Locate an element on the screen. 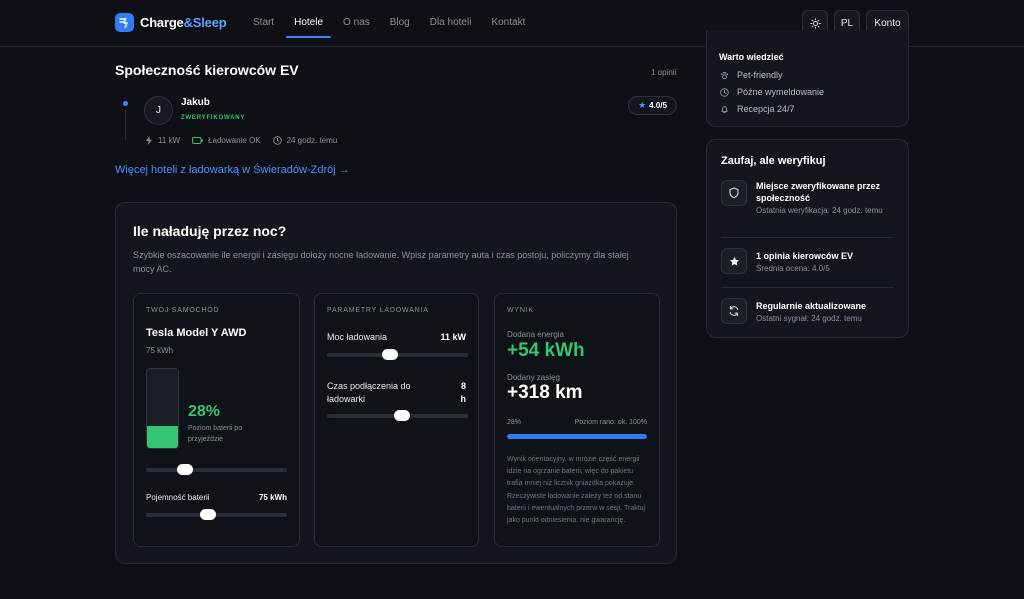  brand-name: Charge&Sleep is located at coordinates (183, 22).